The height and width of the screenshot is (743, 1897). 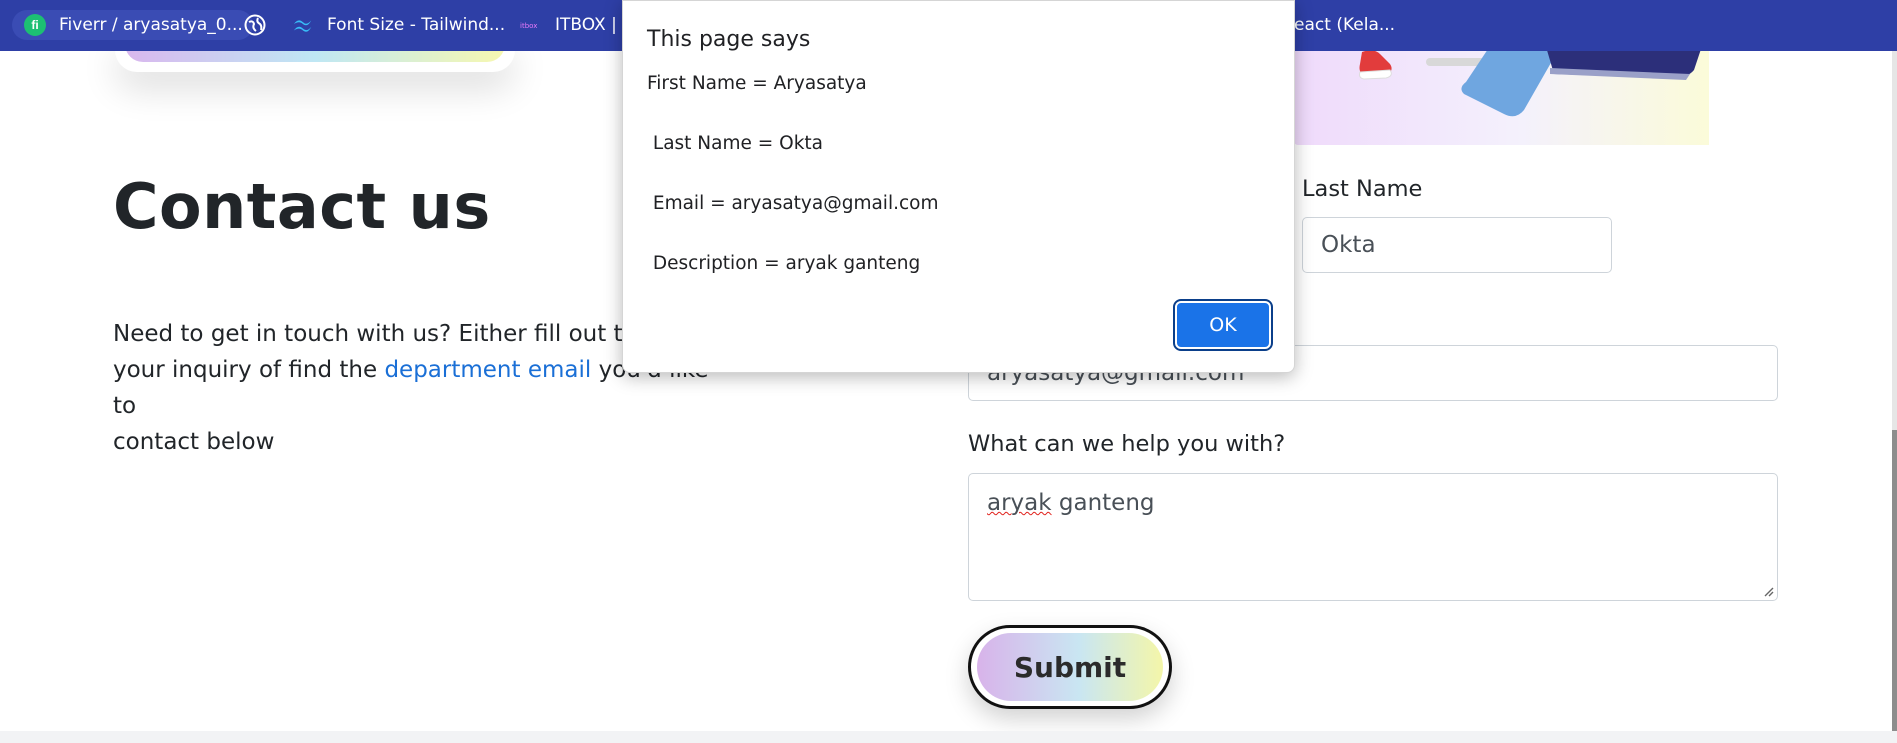 I want to click on tailwind-icon, so click(x=303, y=25).